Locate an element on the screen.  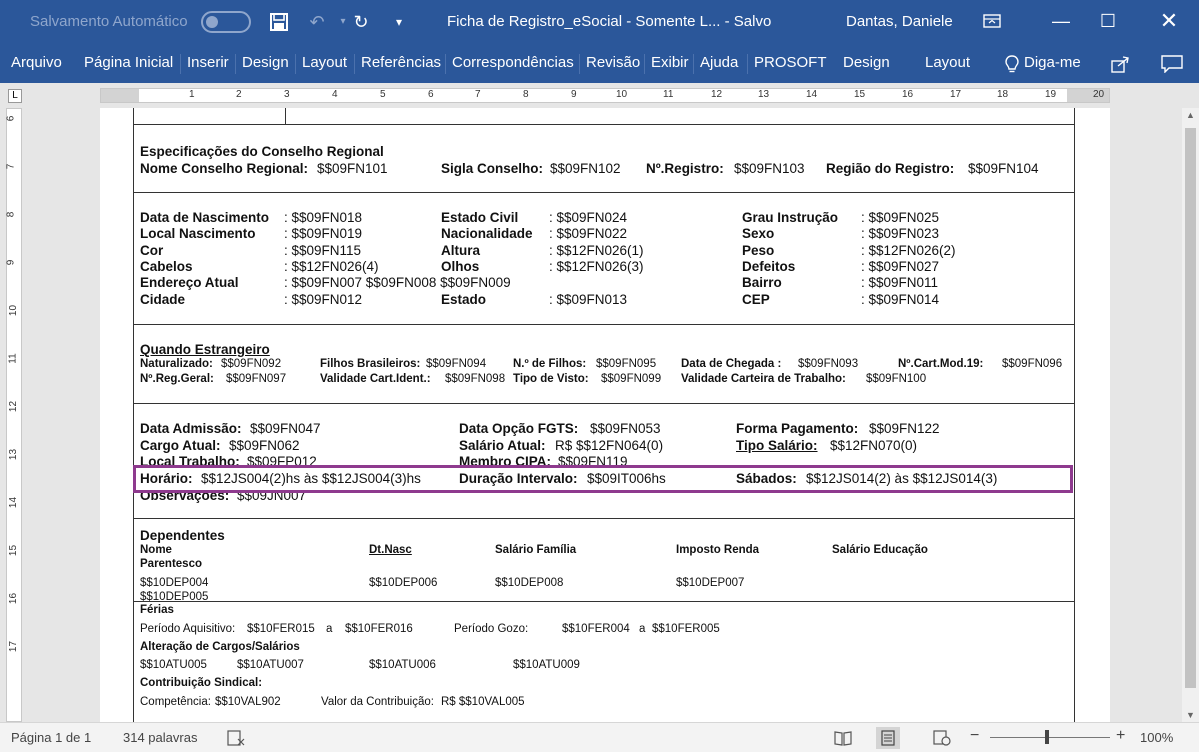
tab-arquivo: Arquivo is located at coordinates (36, 62).